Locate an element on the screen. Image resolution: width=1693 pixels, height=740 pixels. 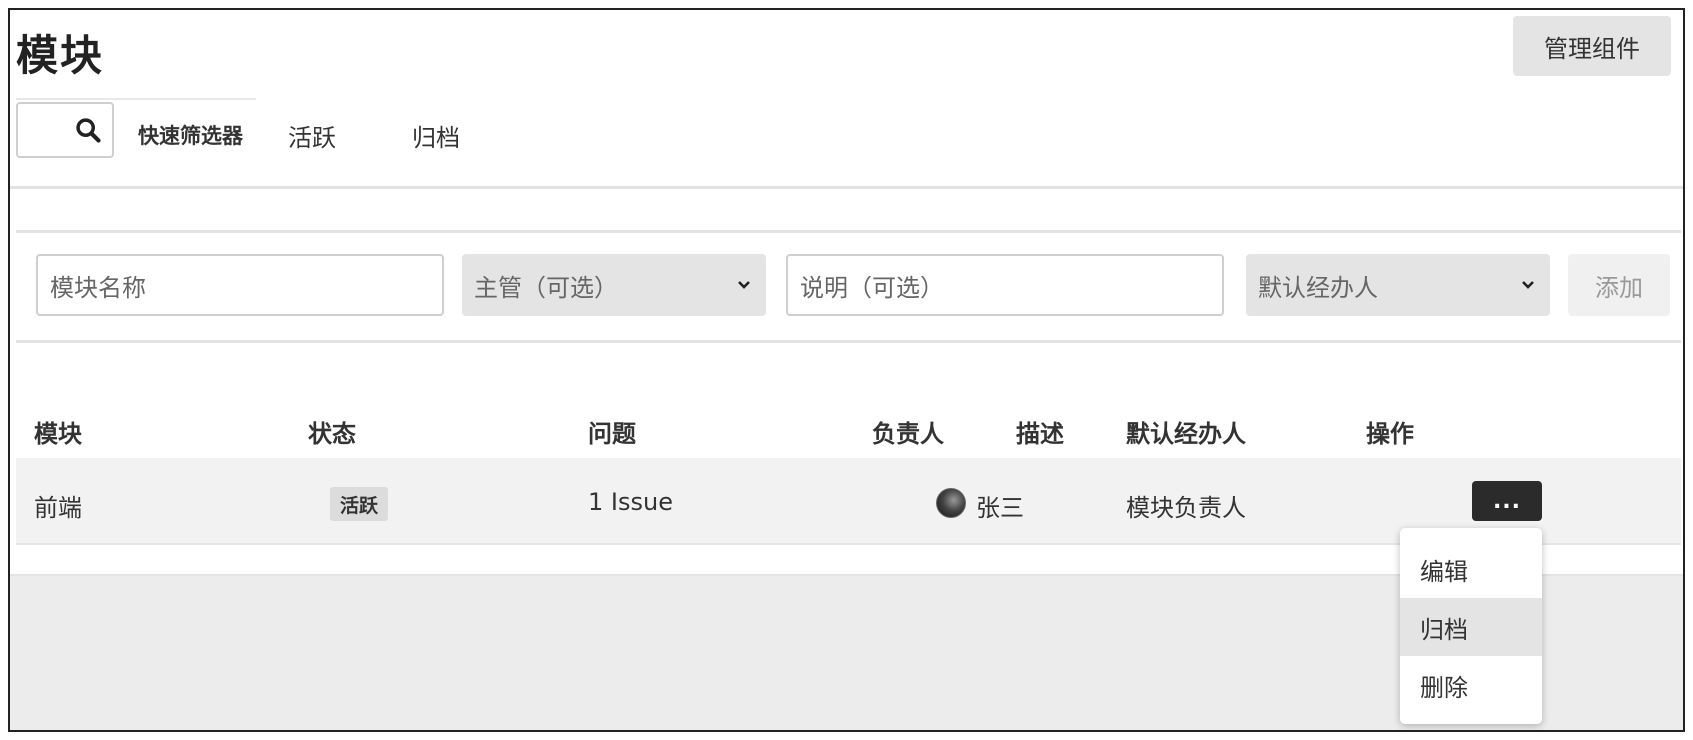
lead-select-label: 主管（可选） is located at coordinates (546, 287).